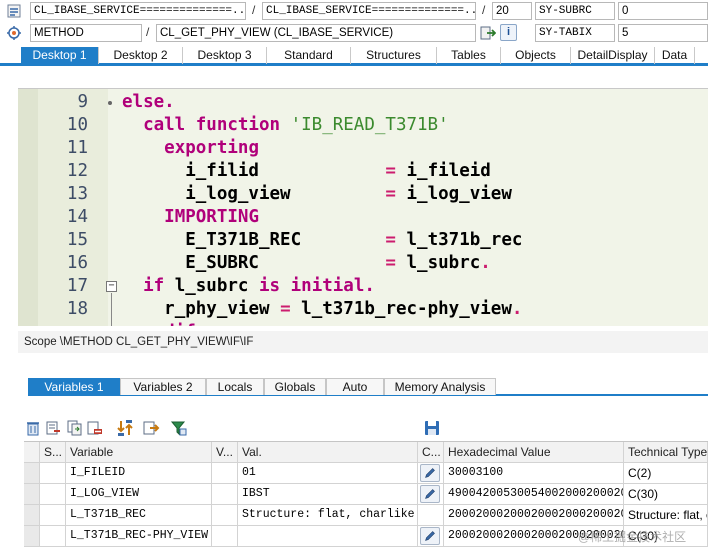 The width and height of the screenshot is (708, 550). I want to click on code-line: 10 call function 'IB_READ_T371B', so click(363, 125).